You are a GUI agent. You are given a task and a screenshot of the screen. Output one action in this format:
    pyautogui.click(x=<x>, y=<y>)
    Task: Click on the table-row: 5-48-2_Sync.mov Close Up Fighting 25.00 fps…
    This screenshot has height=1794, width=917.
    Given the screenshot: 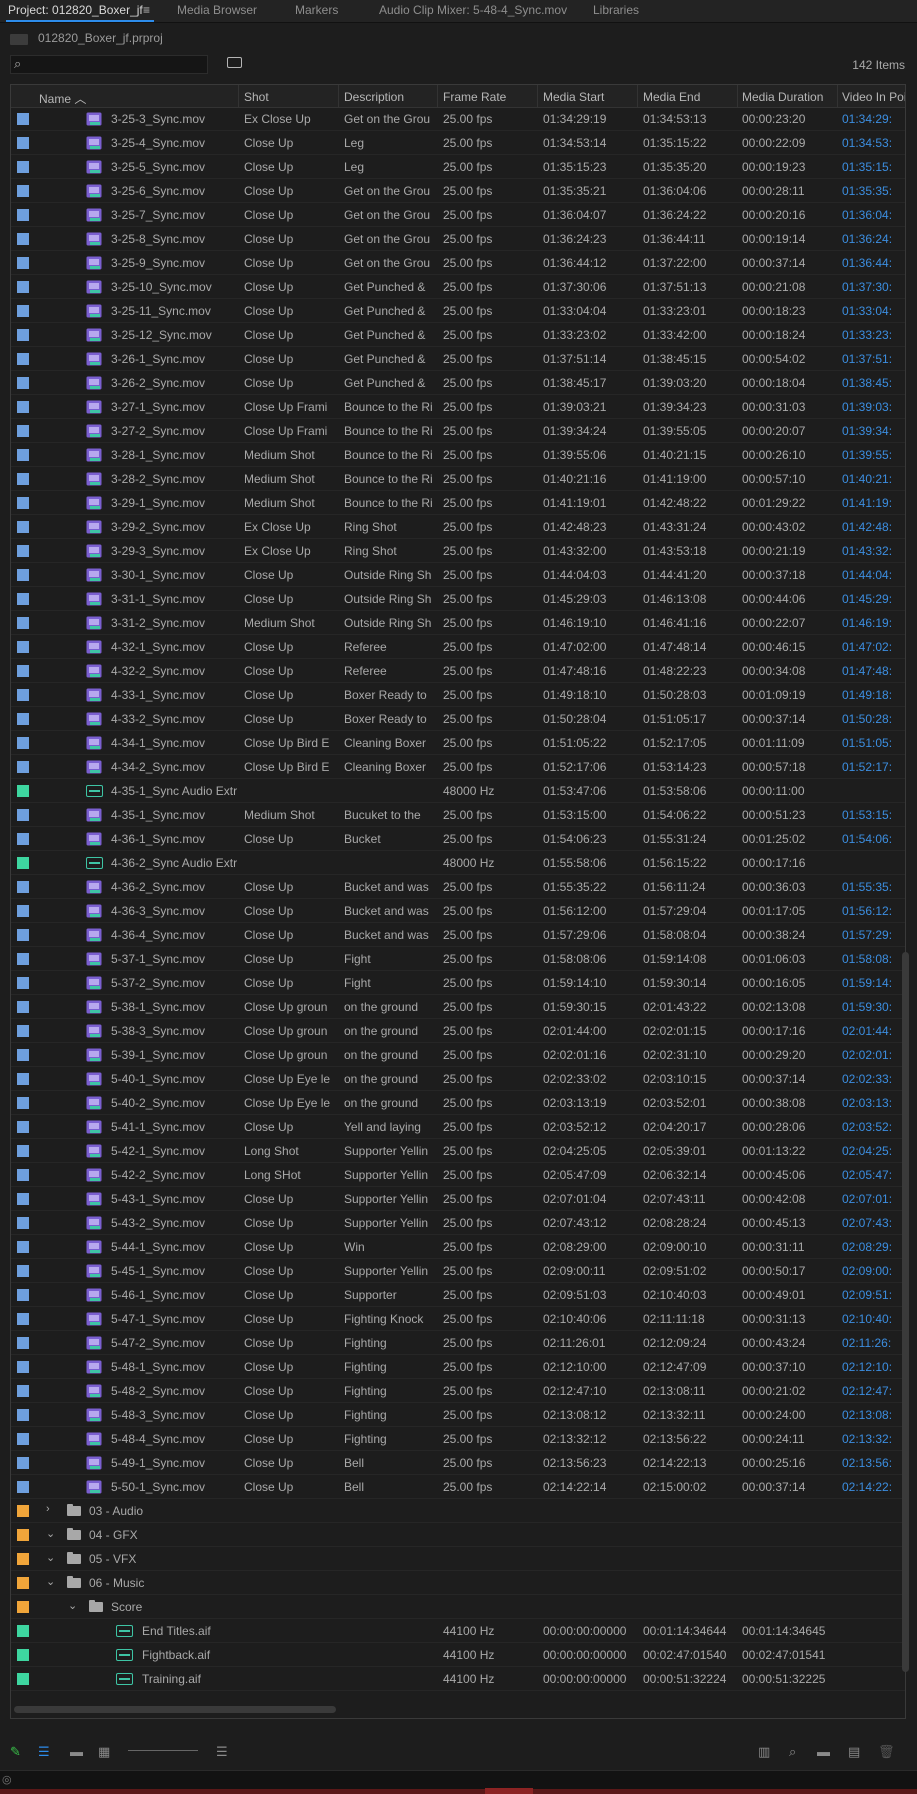 What is the action you would take?
    pyautogui.click(x=458, y=1391)
    